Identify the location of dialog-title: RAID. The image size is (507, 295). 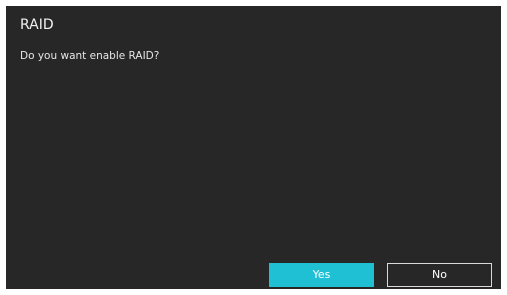
(37, 25).